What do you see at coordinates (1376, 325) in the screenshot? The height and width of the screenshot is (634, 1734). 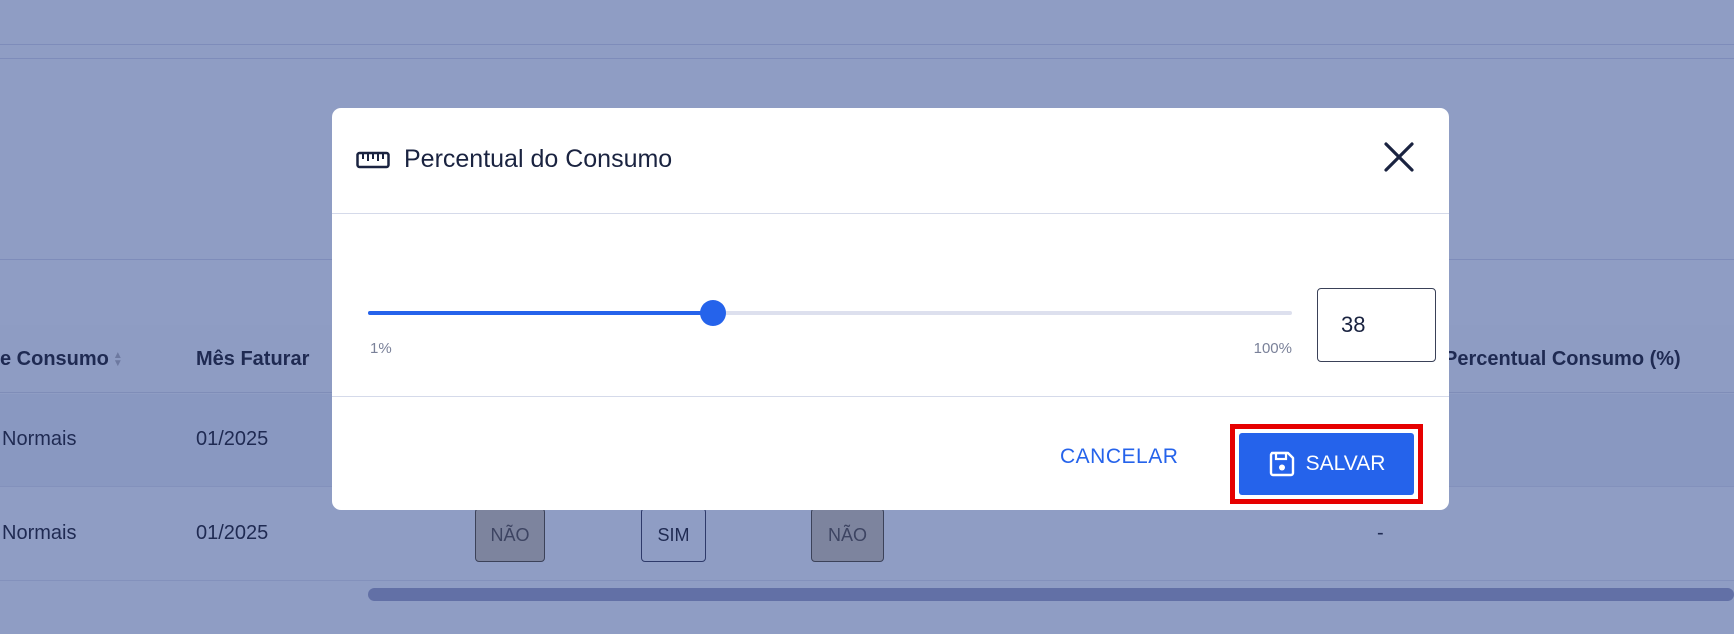 I see `percent-input` at bounding box center [1376, 325].